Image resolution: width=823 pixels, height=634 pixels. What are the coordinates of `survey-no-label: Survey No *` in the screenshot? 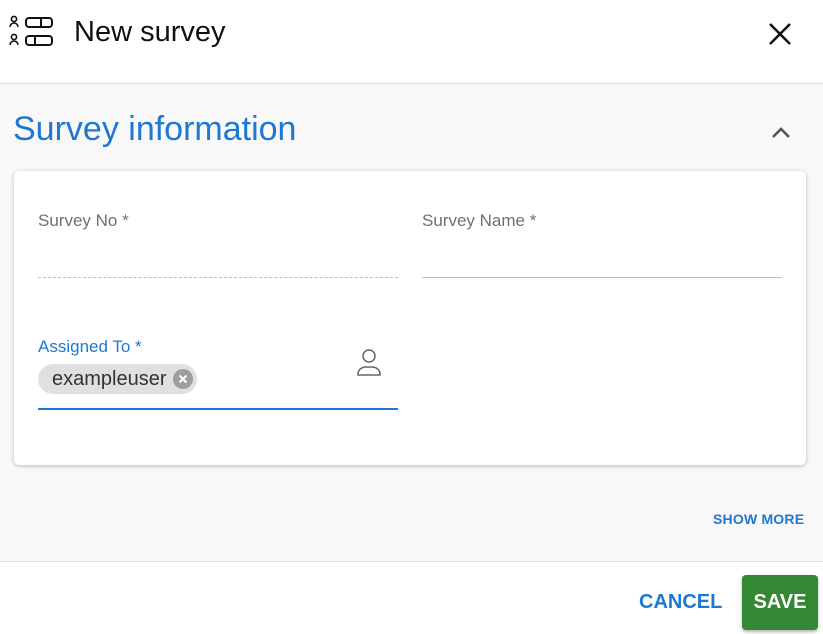 It's located at (83, 220).